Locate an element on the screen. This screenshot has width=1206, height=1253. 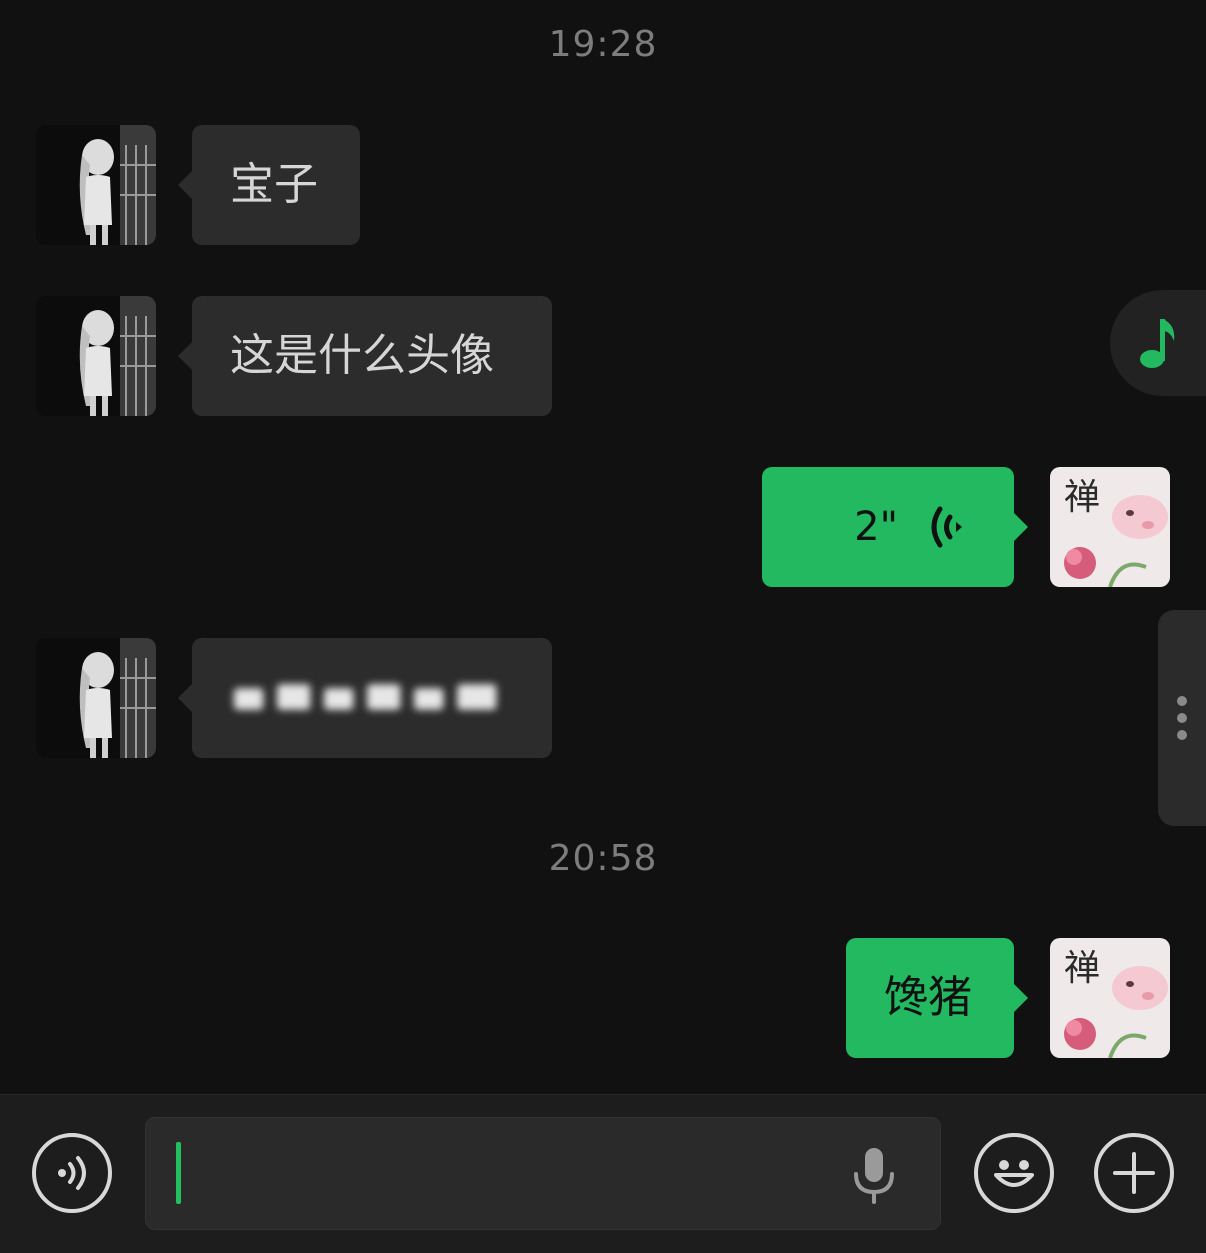
plus-icon is located at coordinates (1134, 1173).